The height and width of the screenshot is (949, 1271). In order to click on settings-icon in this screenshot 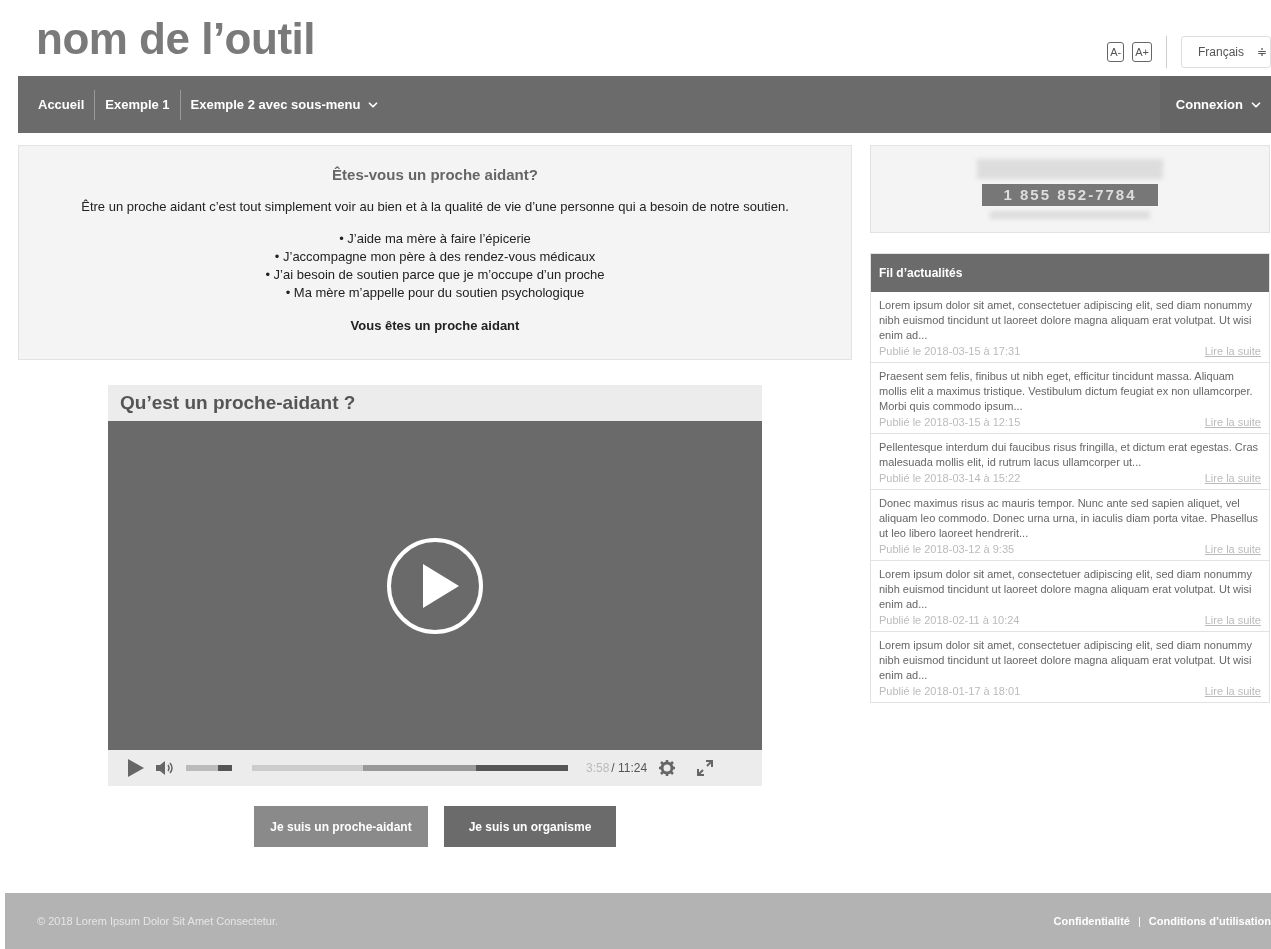, I will do `click(667, 768)`.